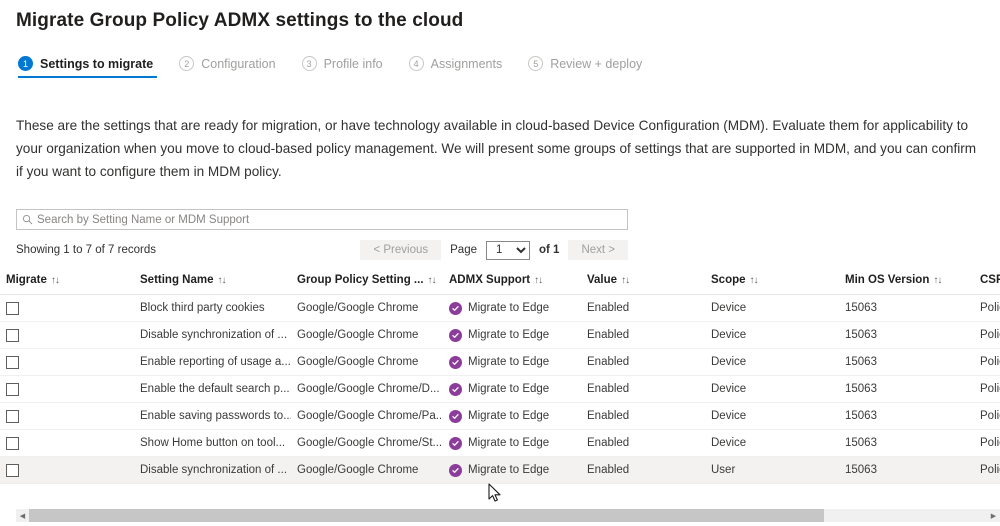  I want to click on wizard-step-label: Settings to migrate, so click(97, 63).